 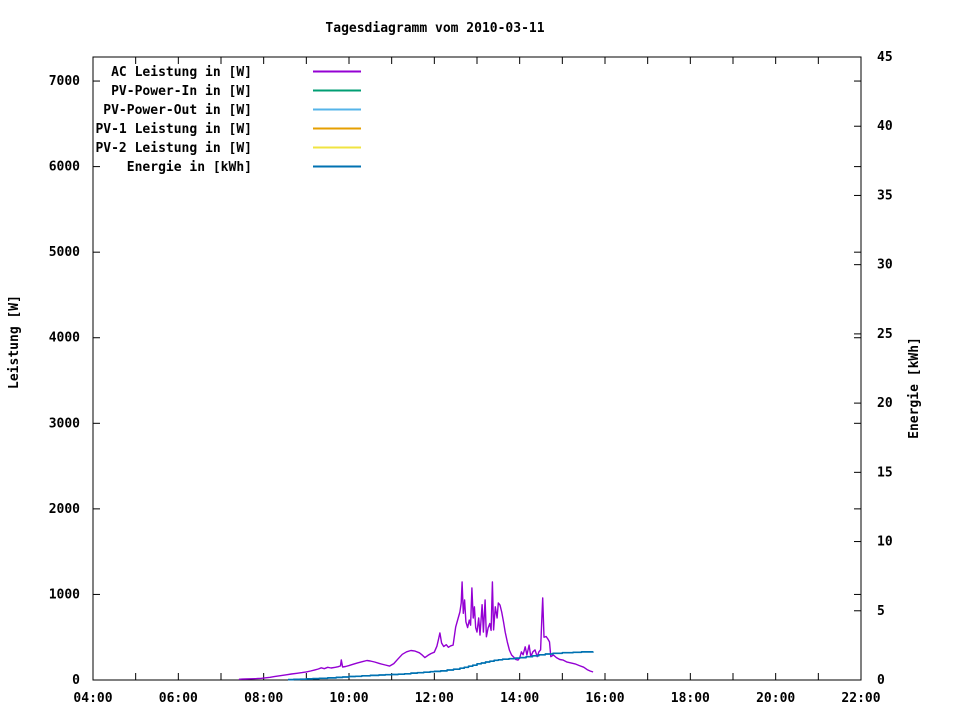 I want to click on y2-tick-label: 35, so click(x=885, y=195).